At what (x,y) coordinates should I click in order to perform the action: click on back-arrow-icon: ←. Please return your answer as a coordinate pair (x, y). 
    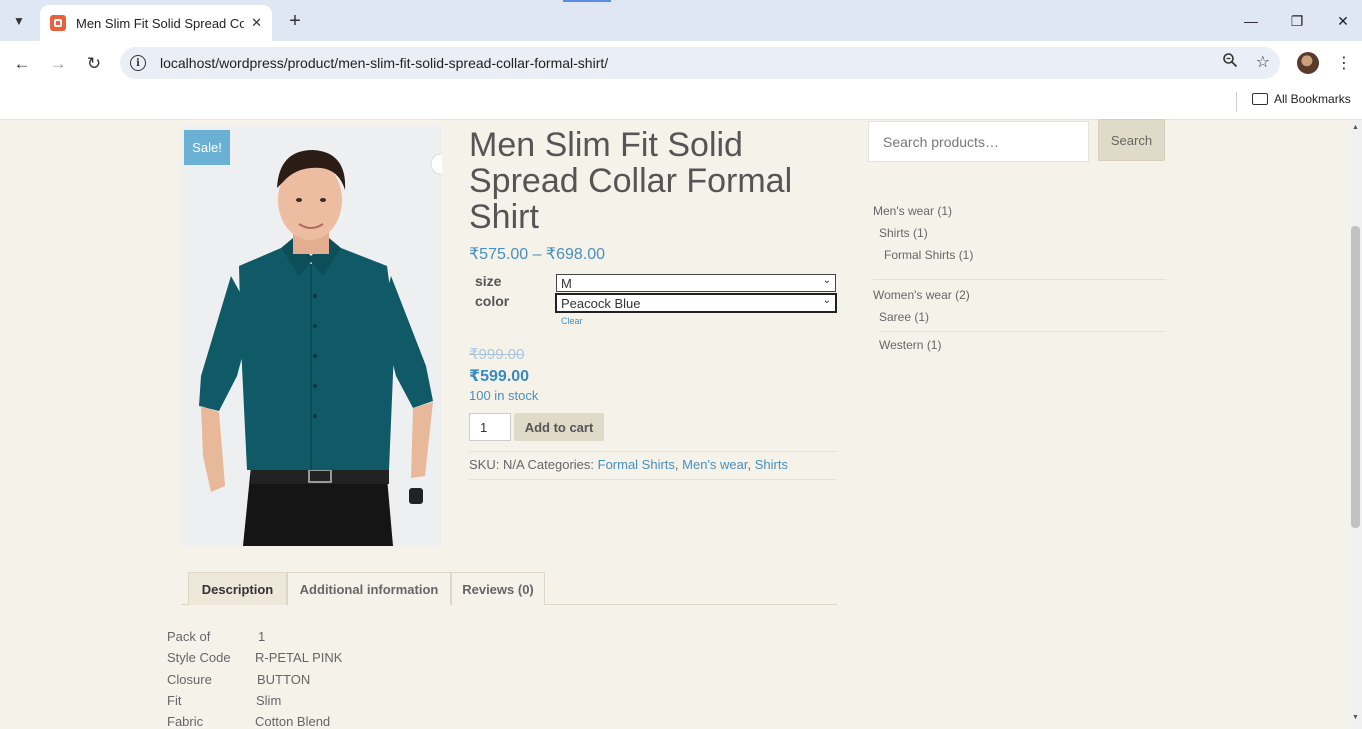
    Looking at the image, I should click on (22, 64).